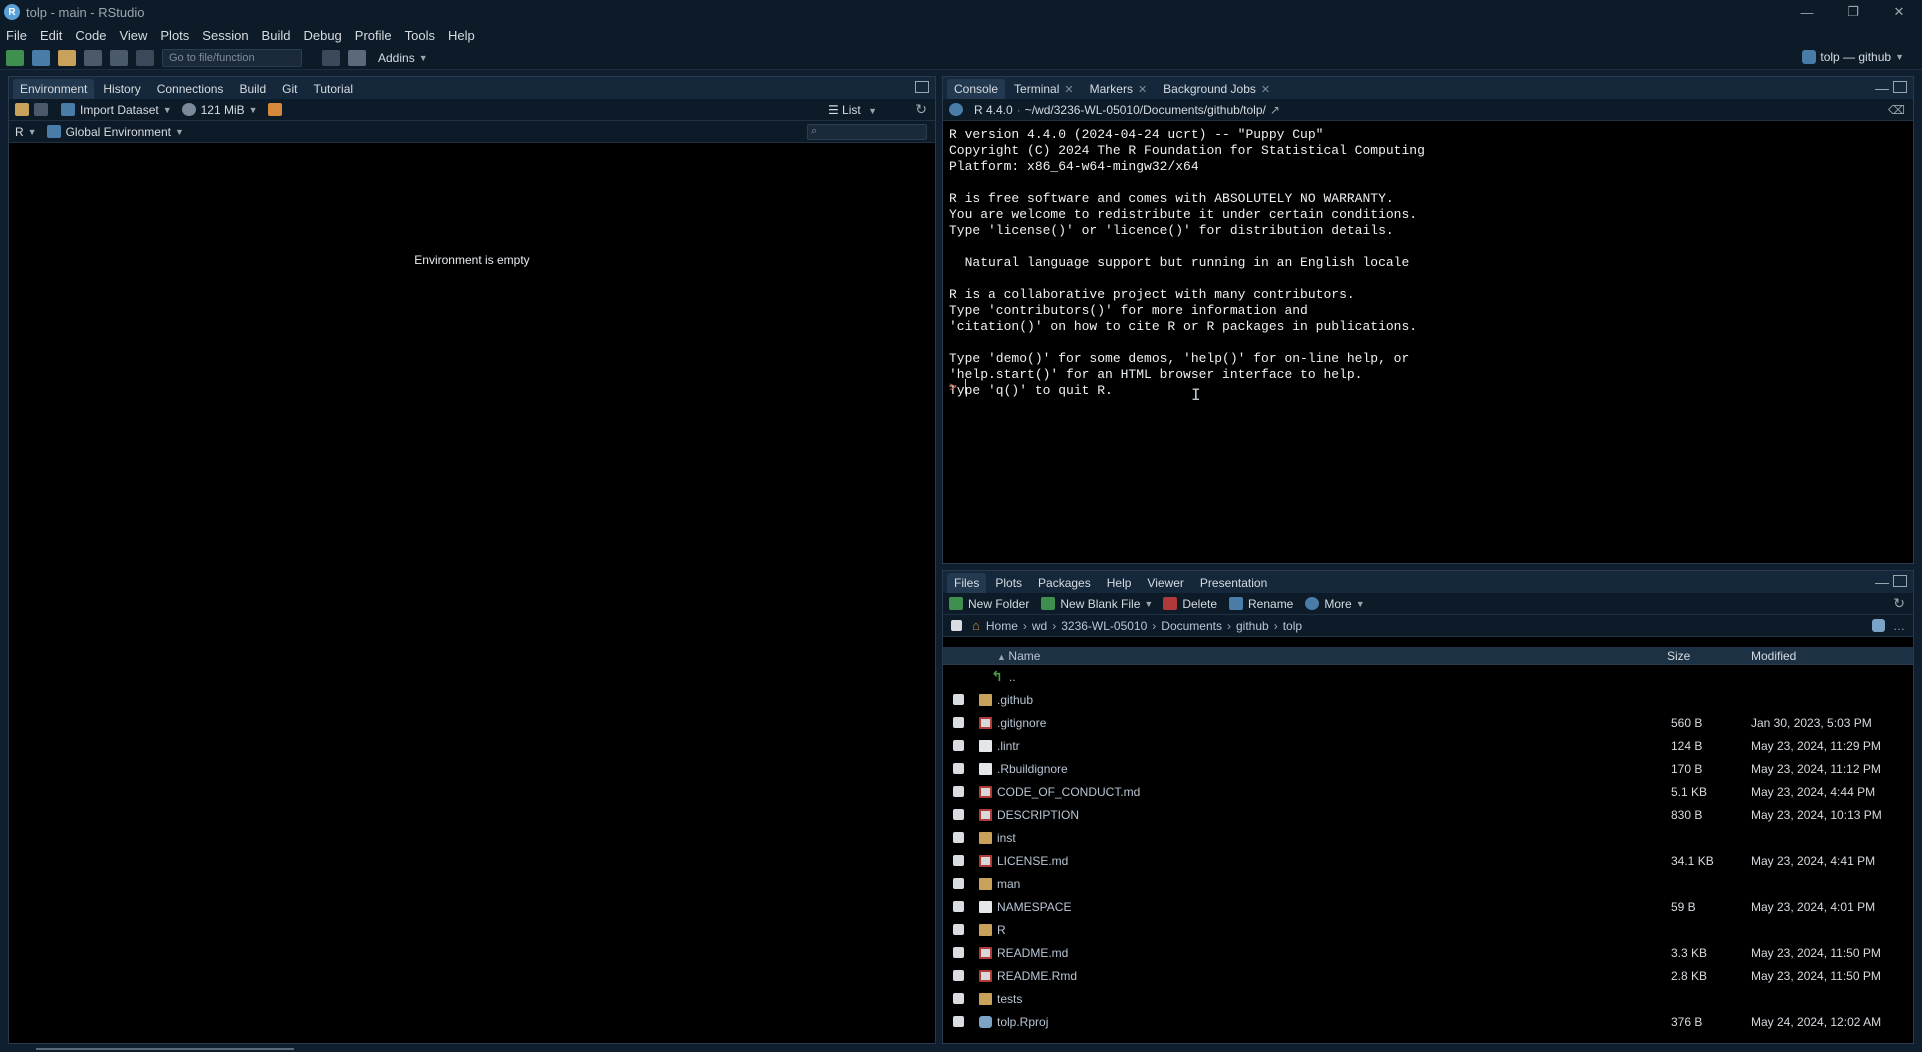 This screenshot has height=1052, width=1922. I want to click on file-name-link: .Rbuildignore, so click(1334, 769).